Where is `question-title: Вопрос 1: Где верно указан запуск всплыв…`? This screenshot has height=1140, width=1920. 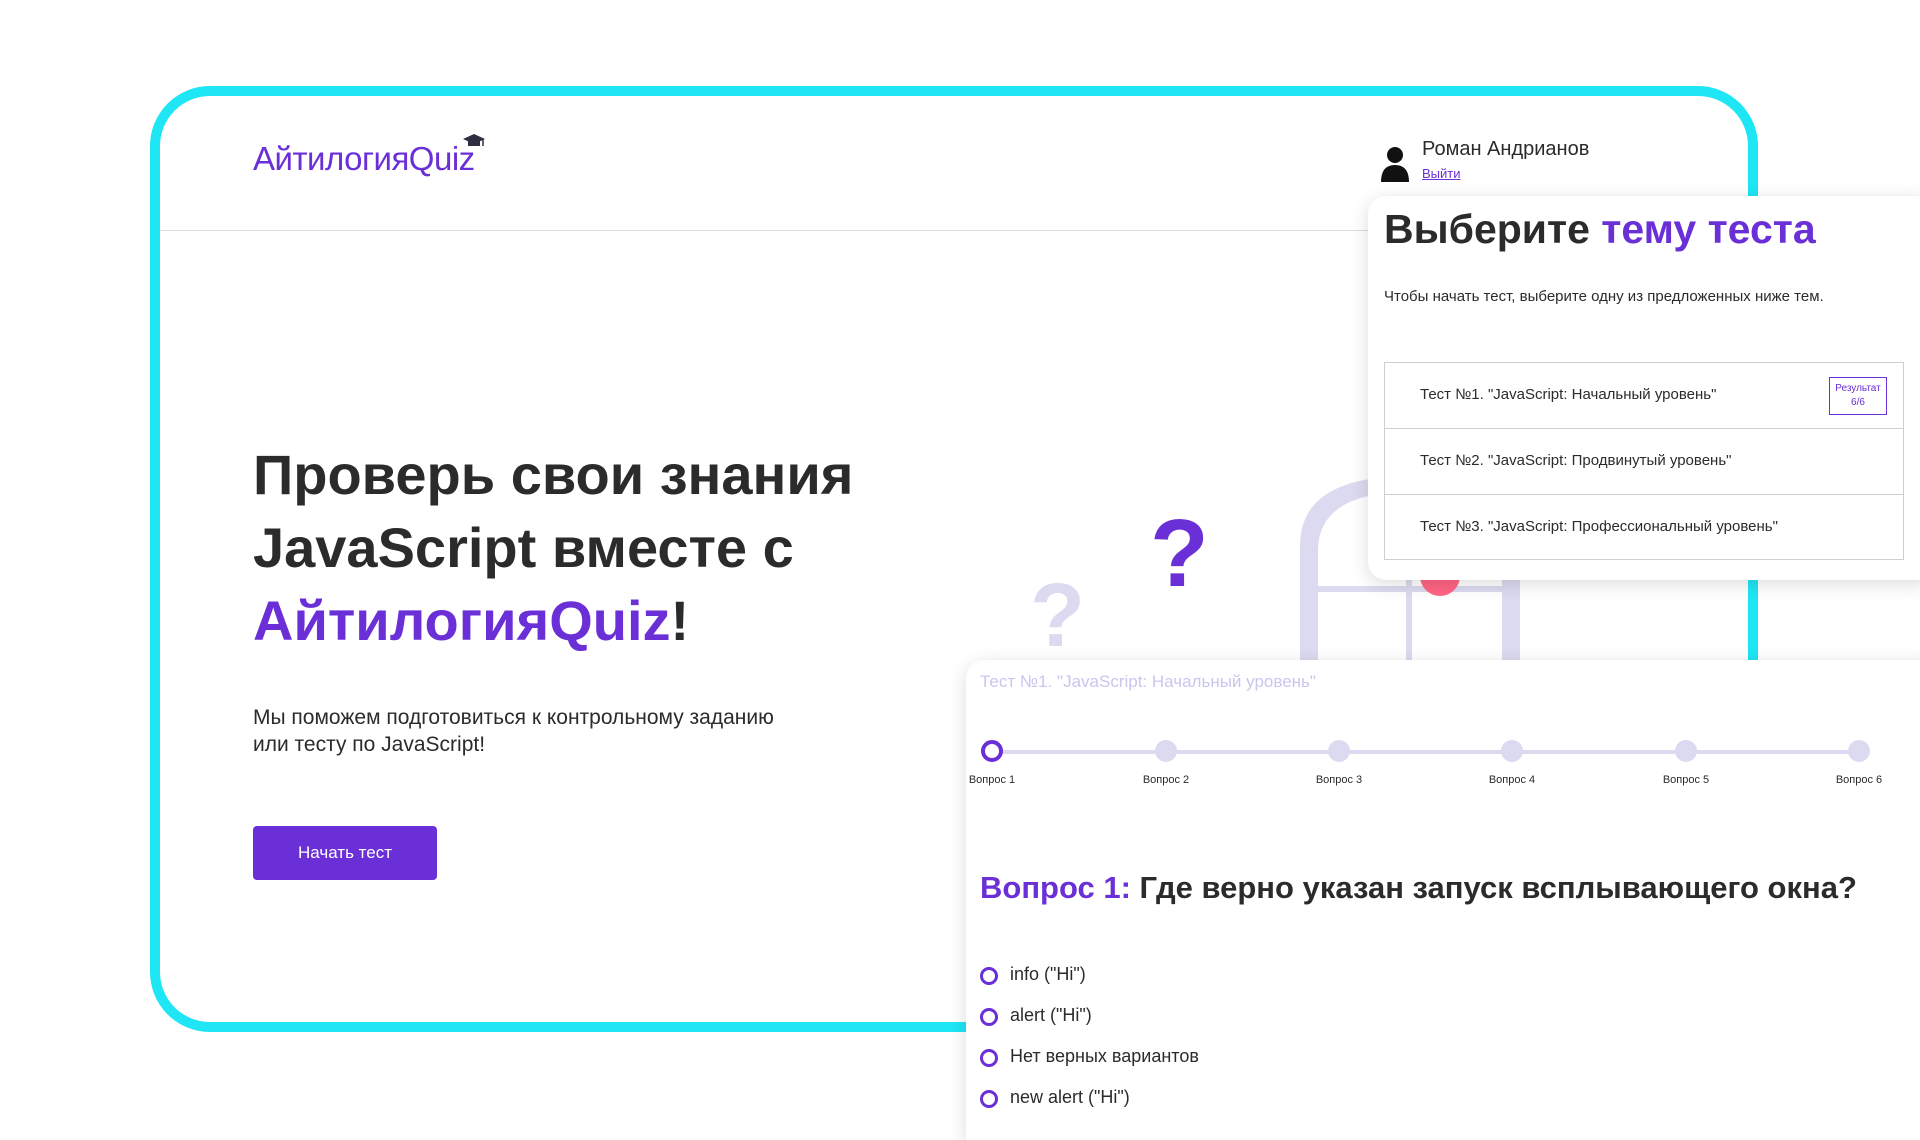
question-title: Вопрос 1: Где верно указан запуск всплыв… is located at coordinates (1418, 888).